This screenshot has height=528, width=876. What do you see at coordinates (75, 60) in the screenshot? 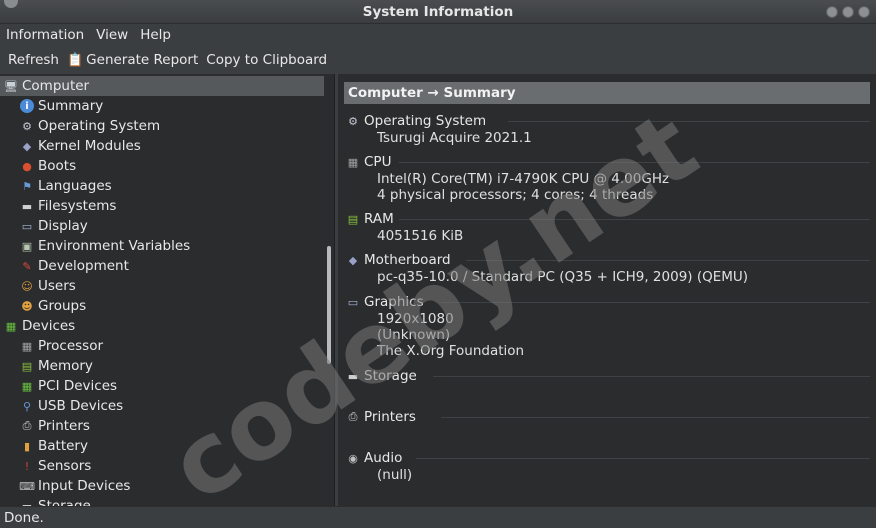
I see `report-icon: 📋` at bounding box center [75, 60].